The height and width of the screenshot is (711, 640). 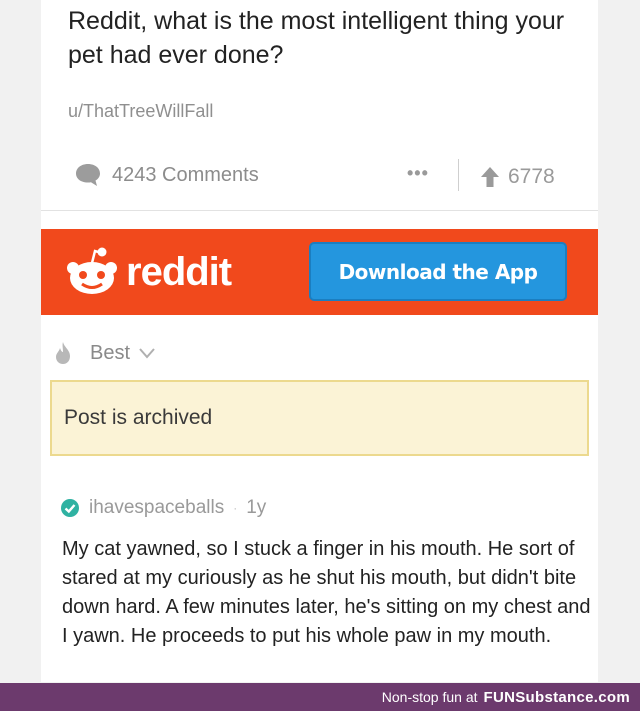 I want to click on chevron-down-icon, so click(x=147, y=353).